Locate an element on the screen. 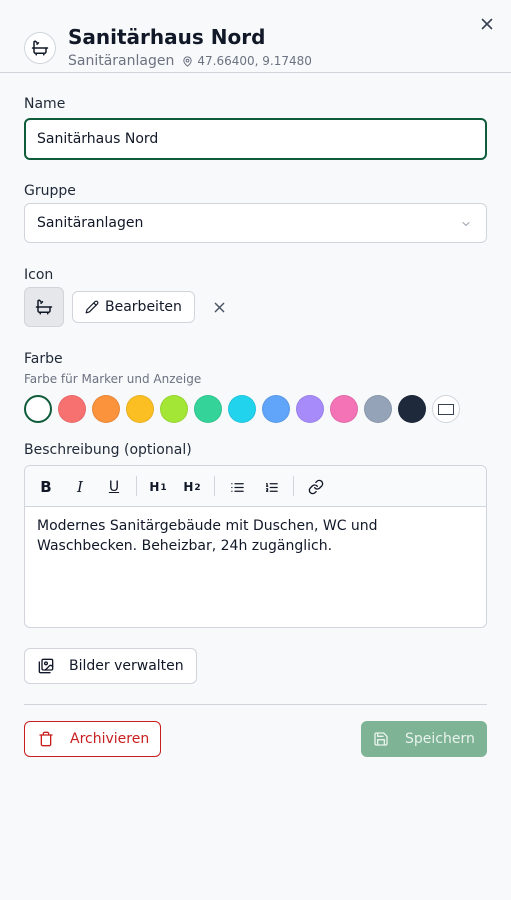  no-color-icon is located at coordinates (446, 409).